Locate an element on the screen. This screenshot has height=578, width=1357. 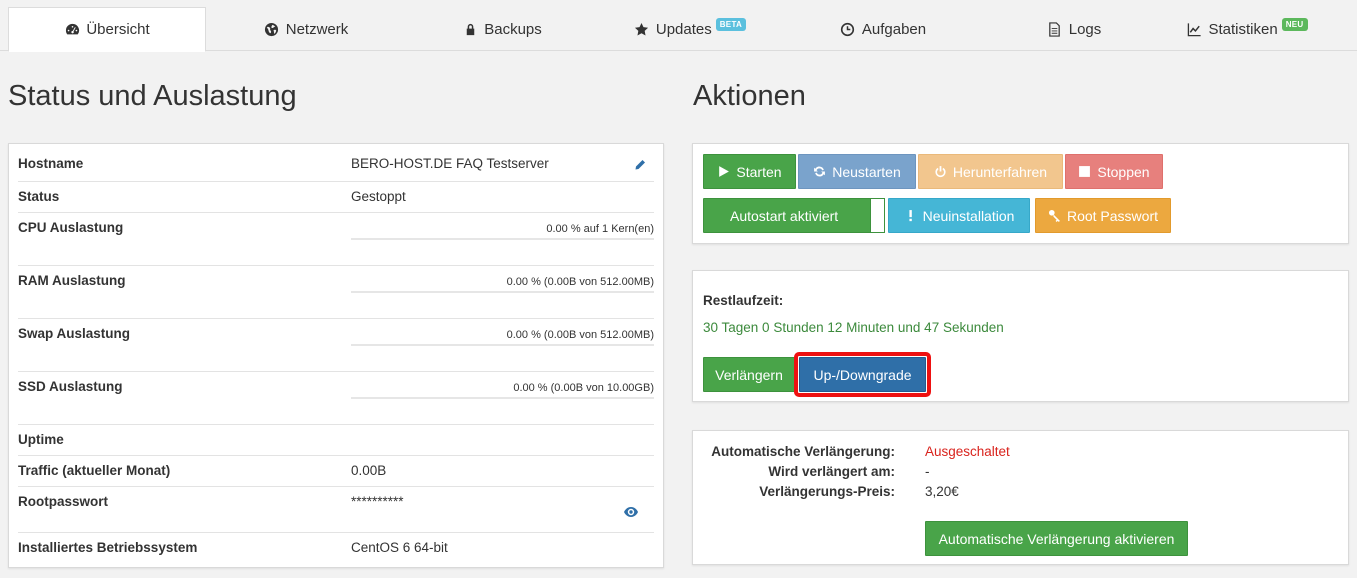
up-downgrade-button: Up-/Downgrade is located at coordinates (862, 374).